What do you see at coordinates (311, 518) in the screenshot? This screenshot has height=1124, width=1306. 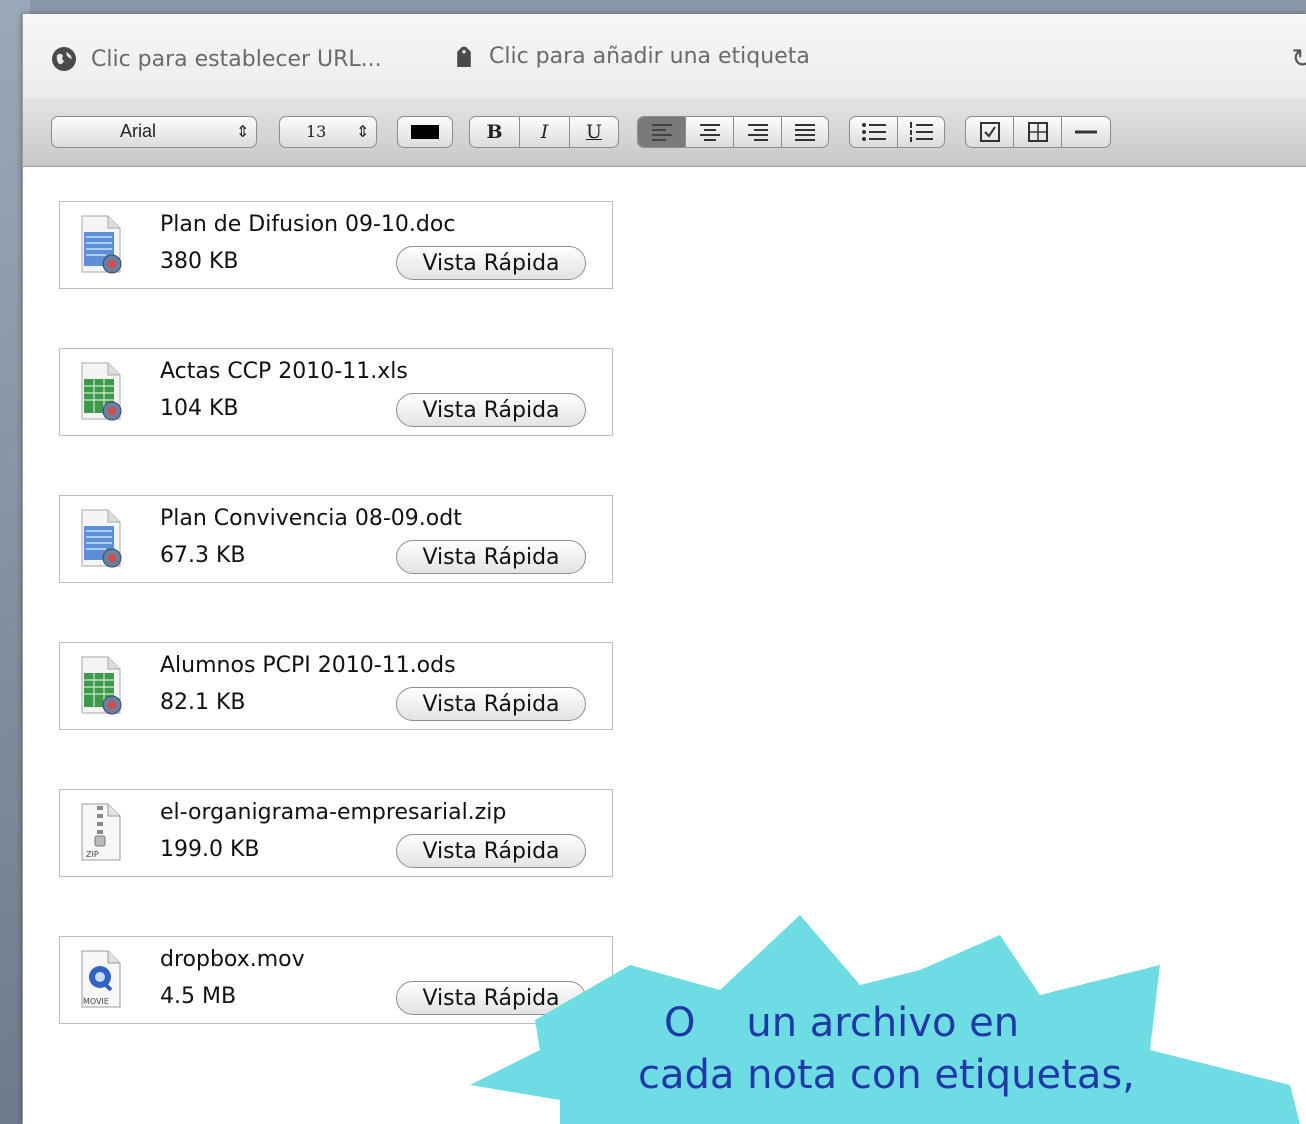 I see `attachment-name: Plan Convivencia 08-09.odt` at bounding box center [311, 518].